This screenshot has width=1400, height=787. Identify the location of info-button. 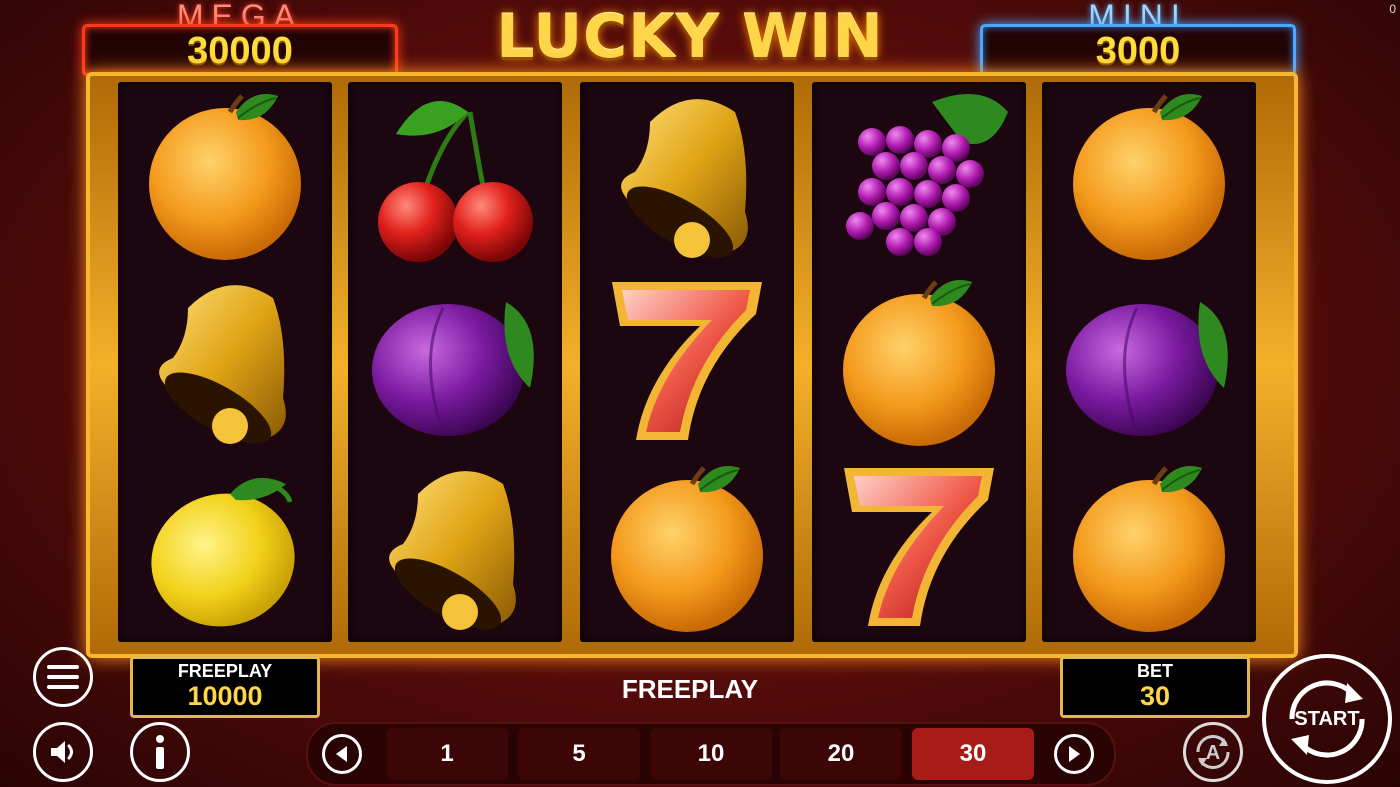
(160, 752).